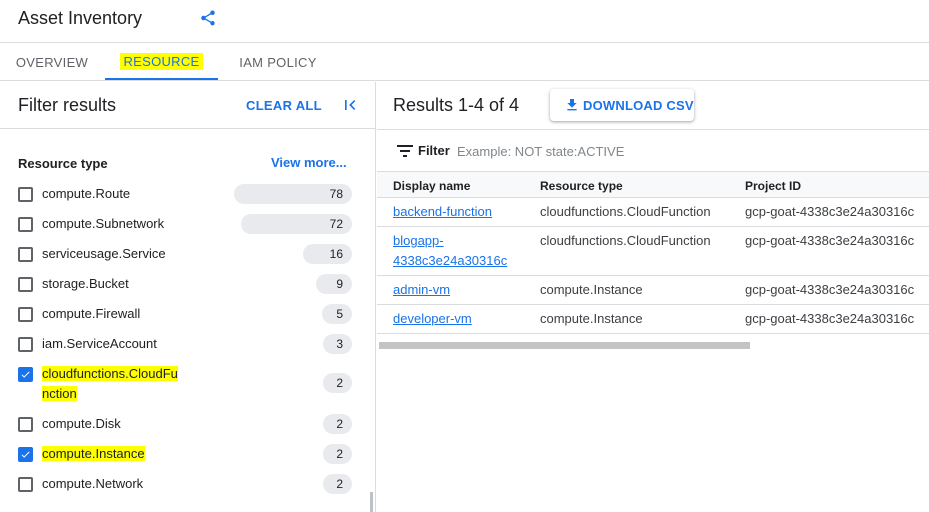  I want to click on display-name-line2: 4338c3e24a30316c, so click(450, 260).